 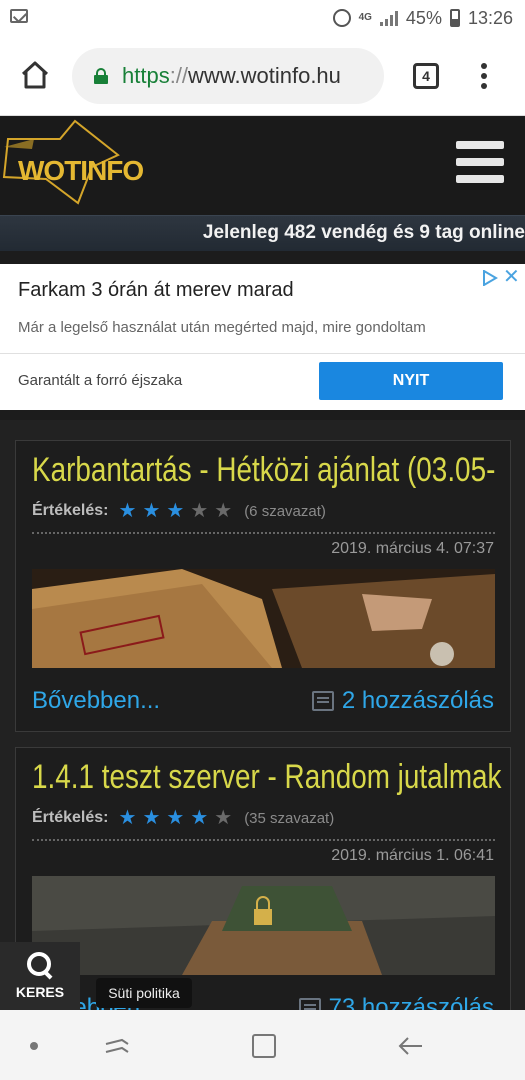 I want to click on browser-toolbar: https://www.wotinfo.hu 4, so click(x=262, y=76).